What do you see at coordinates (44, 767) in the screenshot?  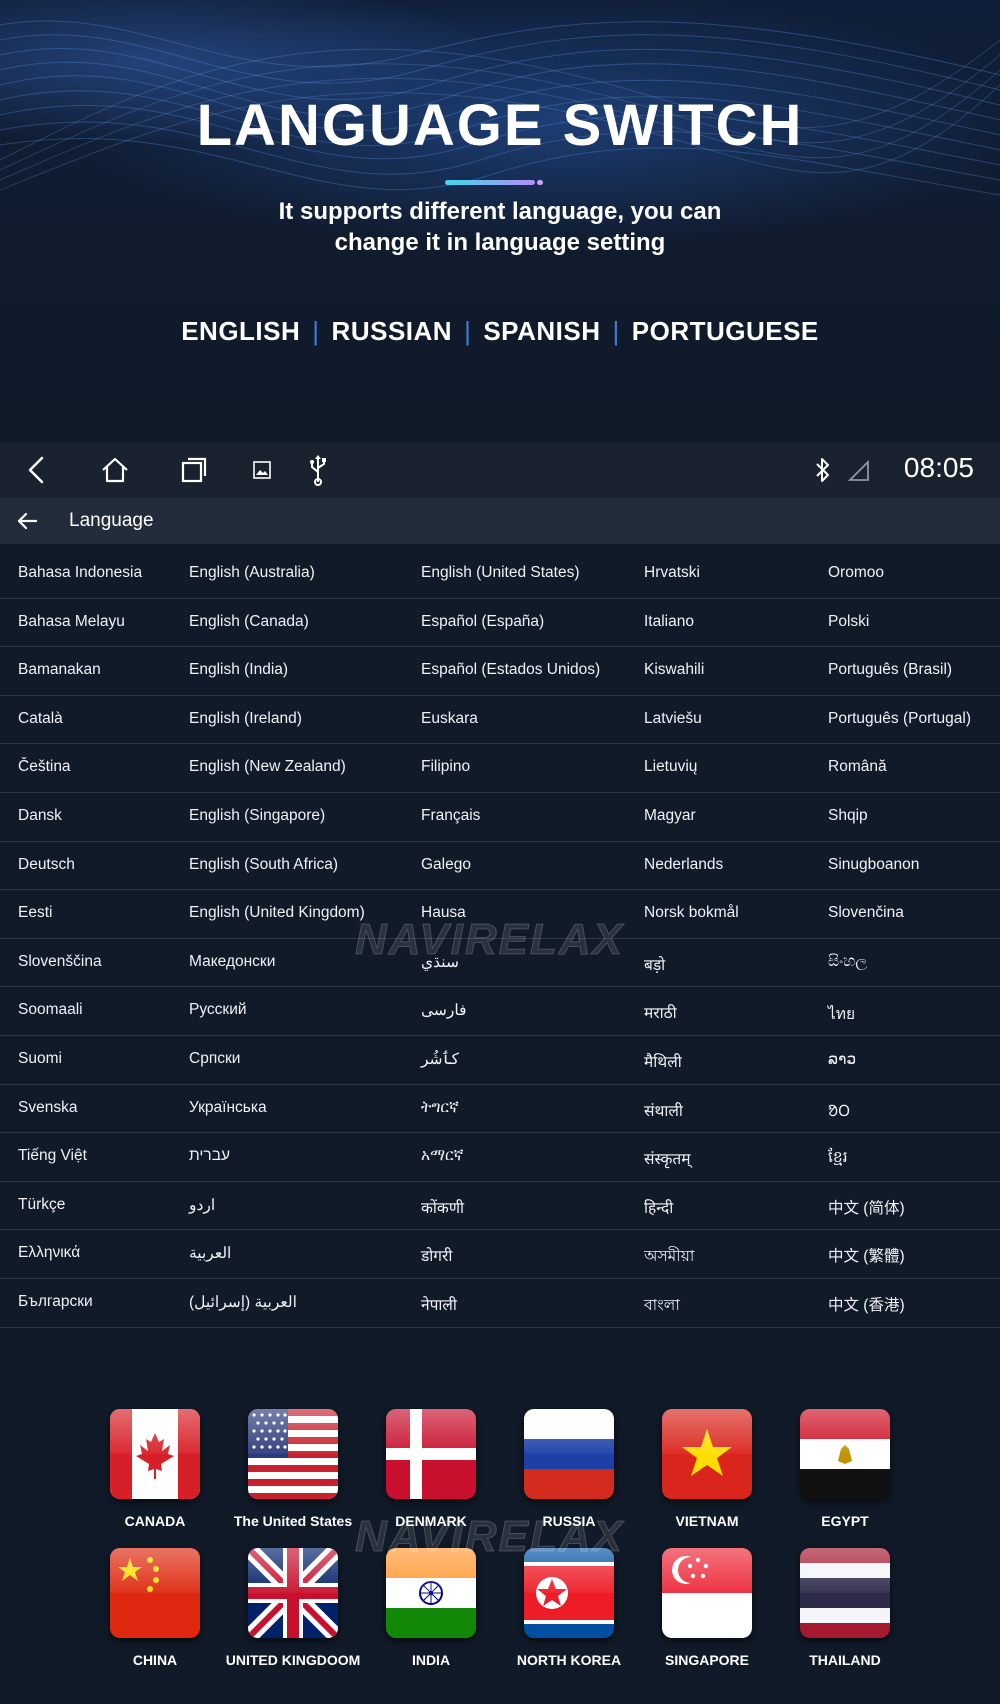 I see `language-option: Čeština` at bounding box center [44, 767].